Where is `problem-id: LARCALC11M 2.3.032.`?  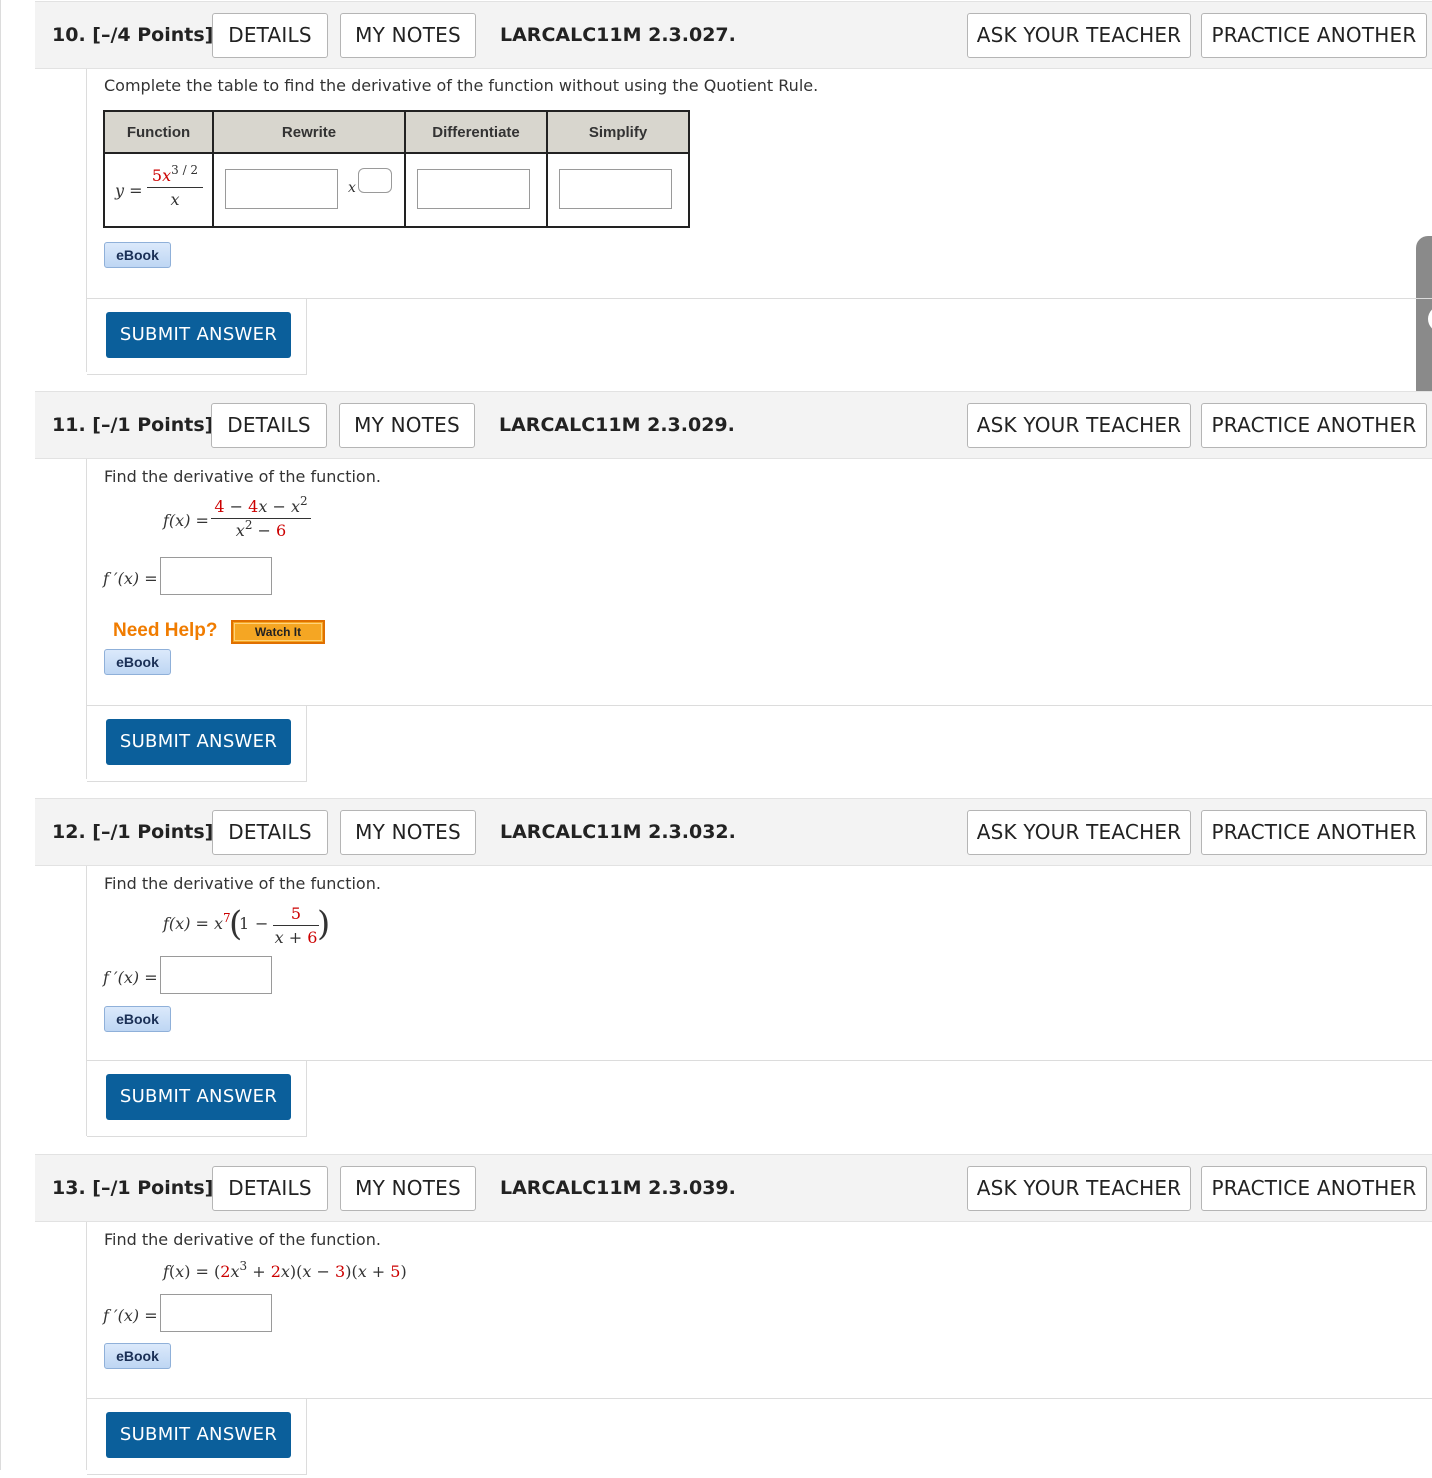
problem-id: LARCALC11M 2.3.032. is located at coordinates (618, 832).